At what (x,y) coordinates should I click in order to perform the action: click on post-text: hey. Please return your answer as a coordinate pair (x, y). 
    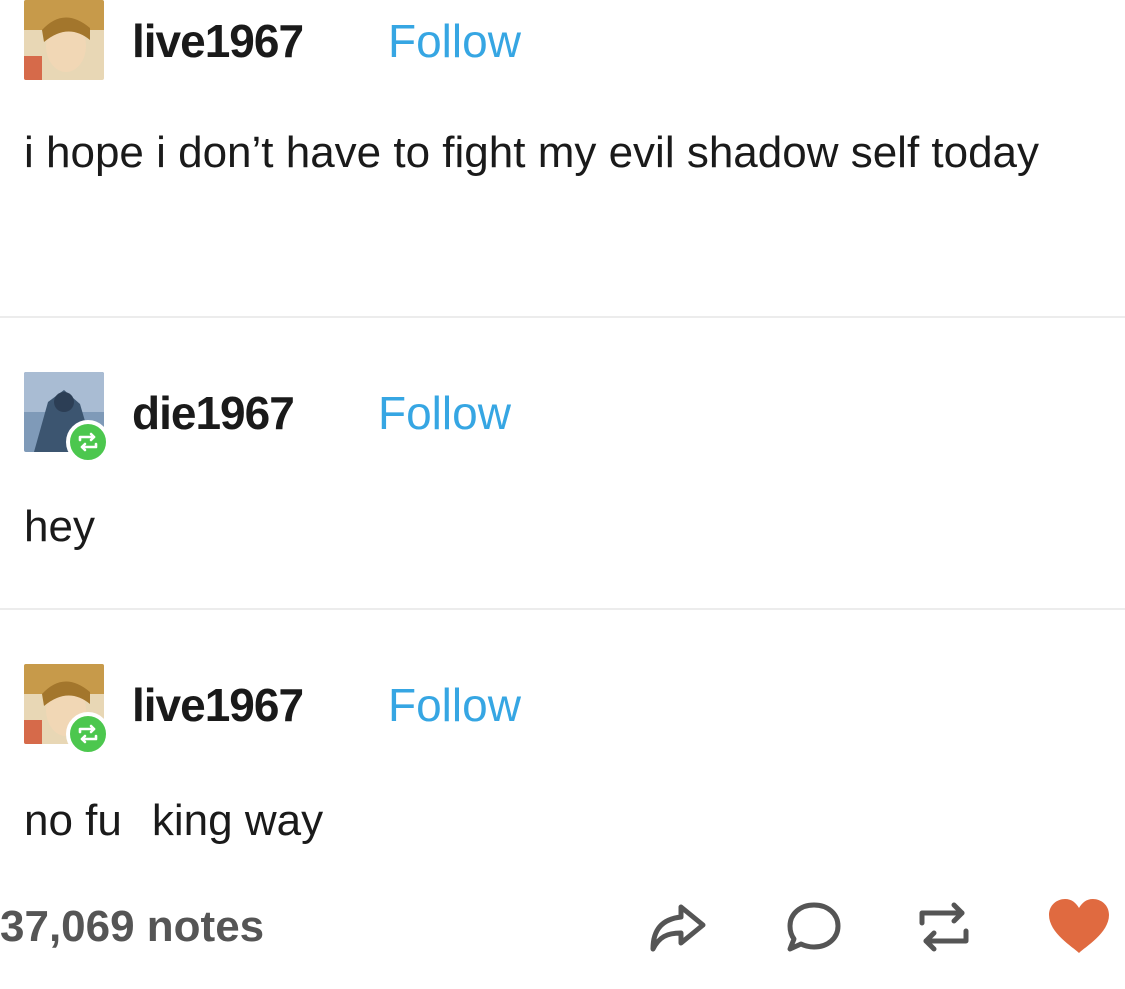
    Looking at the image, I should click on (59, 526).